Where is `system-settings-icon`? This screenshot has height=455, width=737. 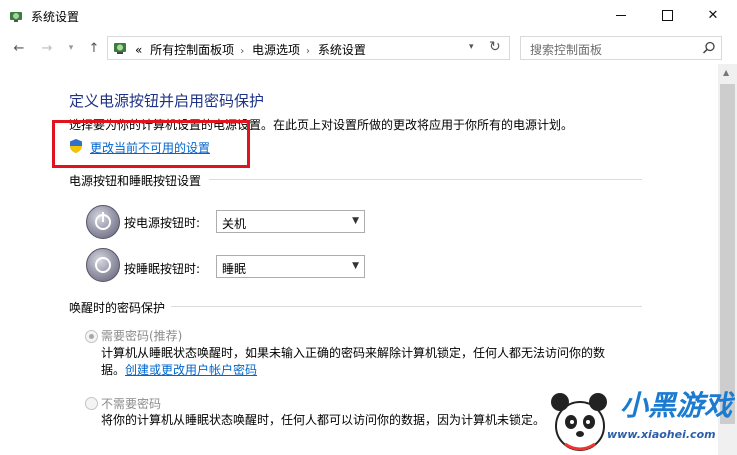 system-settings-icon is located at coordinates (16, 17).